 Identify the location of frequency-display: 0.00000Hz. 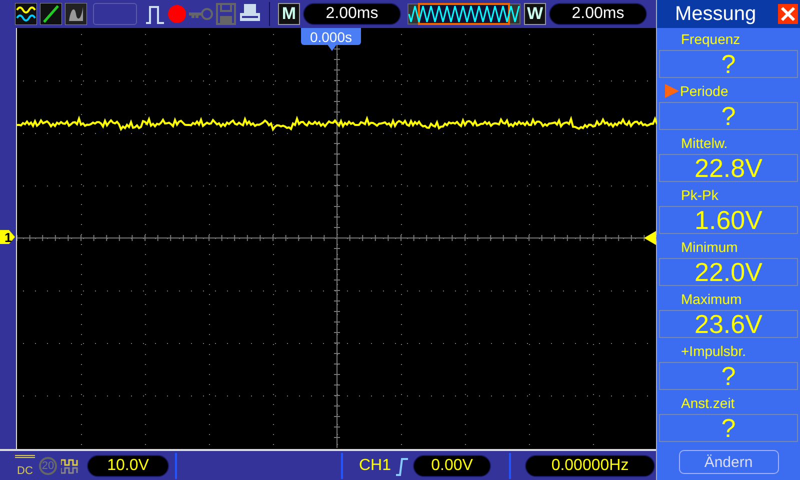
(590, 465).